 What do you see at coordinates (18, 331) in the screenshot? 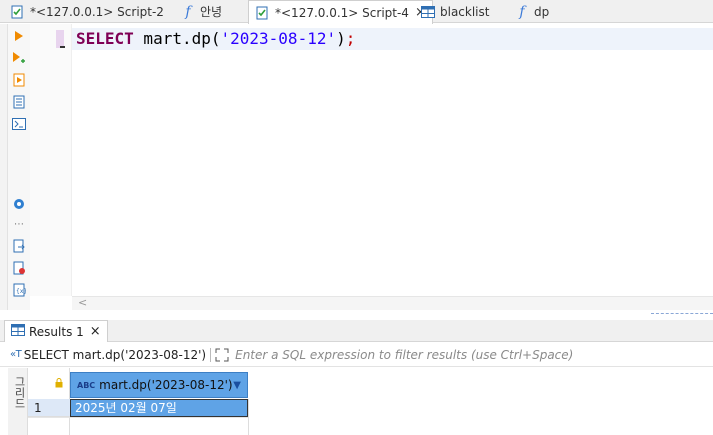
I see `results-grid-icon` at bounding box center [18, 331].